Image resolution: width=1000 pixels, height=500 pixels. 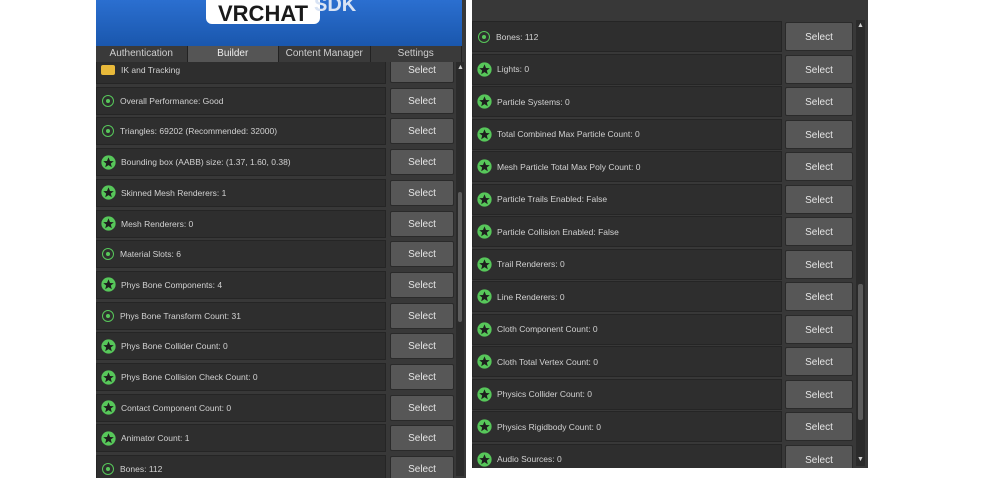 What do you see at coordinates (860, 459) in the screenshot?
I see `scroll-down-arrow-icon: ▼` at bounding box center [860, 459].